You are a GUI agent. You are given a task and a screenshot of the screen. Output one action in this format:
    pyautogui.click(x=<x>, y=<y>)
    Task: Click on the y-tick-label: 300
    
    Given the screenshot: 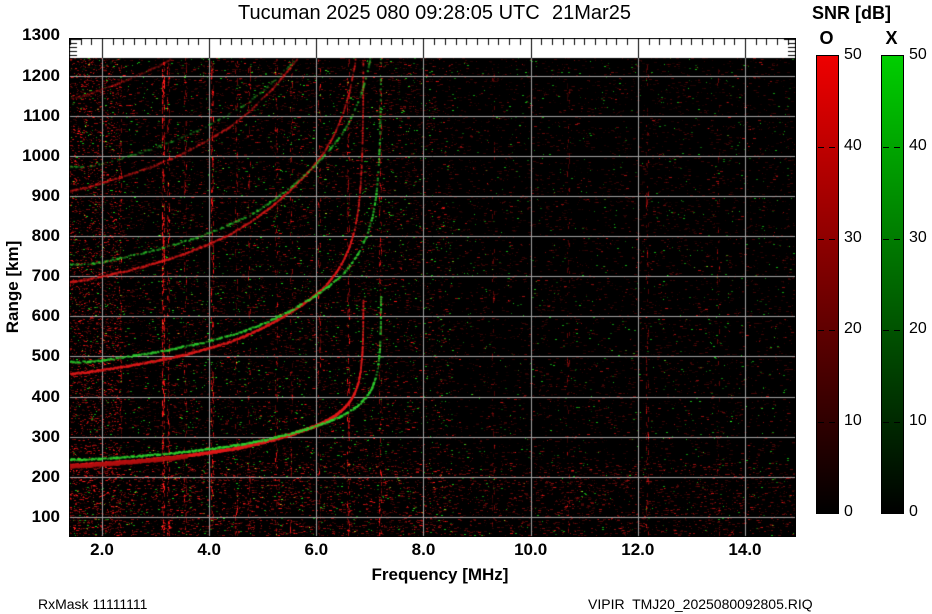 What is the action you would take?
    pyautogui.click(x=45, y=436)
    